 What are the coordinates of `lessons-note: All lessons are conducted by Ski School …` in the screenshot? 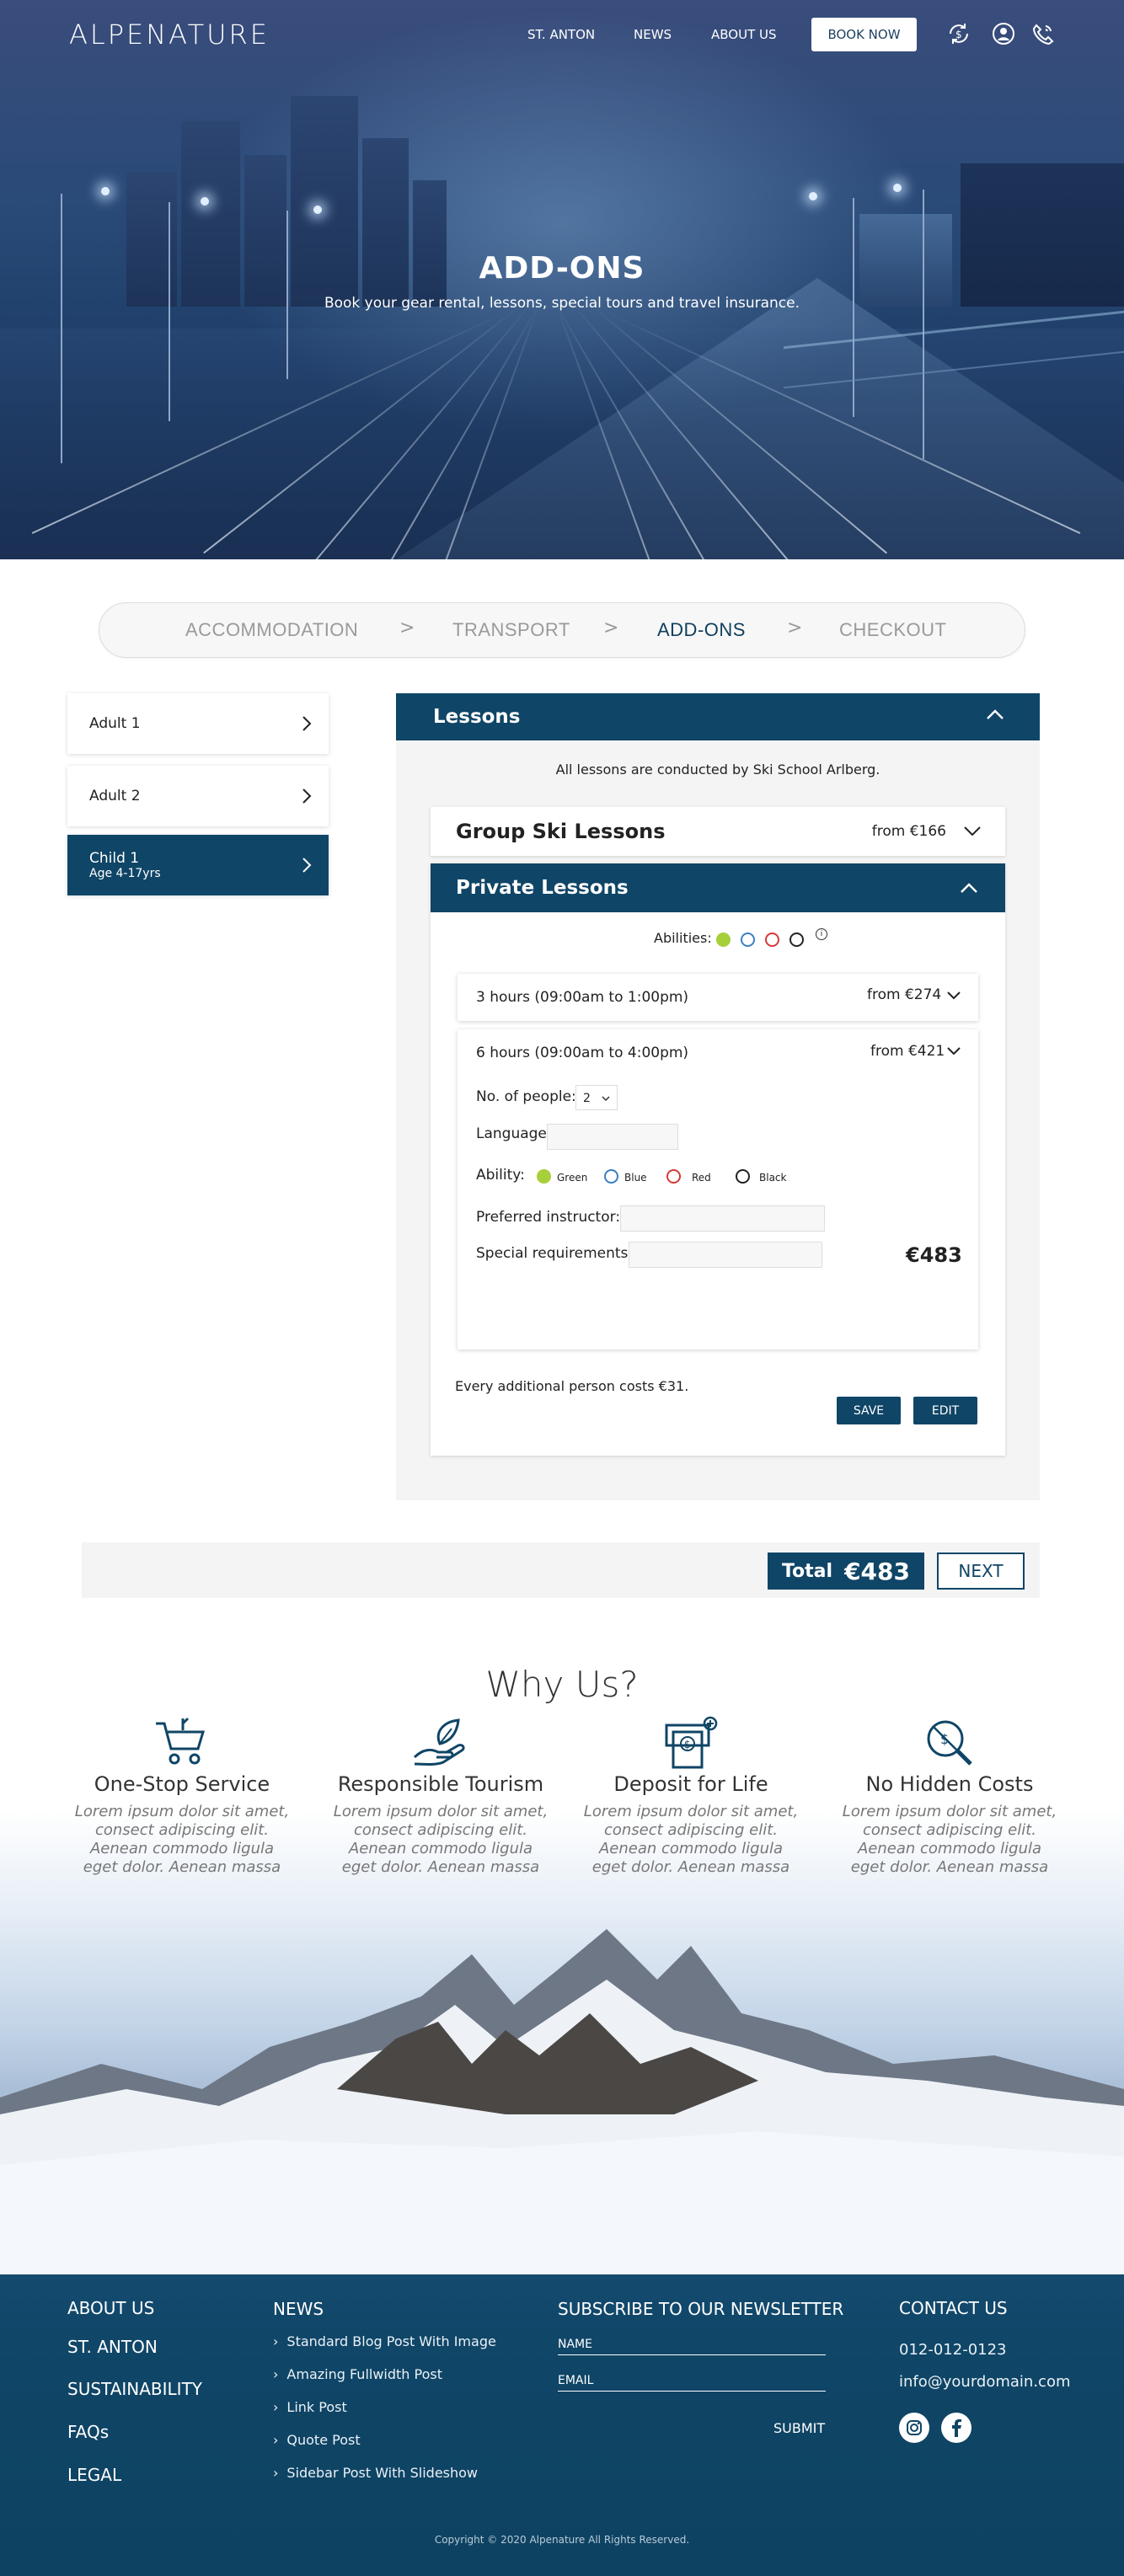 It's located at (717, 770).